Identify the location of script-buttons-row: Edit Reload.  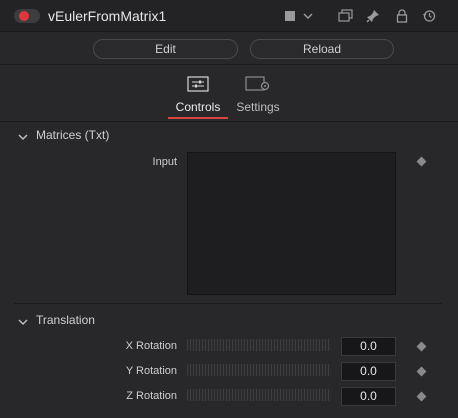
(229, 49).